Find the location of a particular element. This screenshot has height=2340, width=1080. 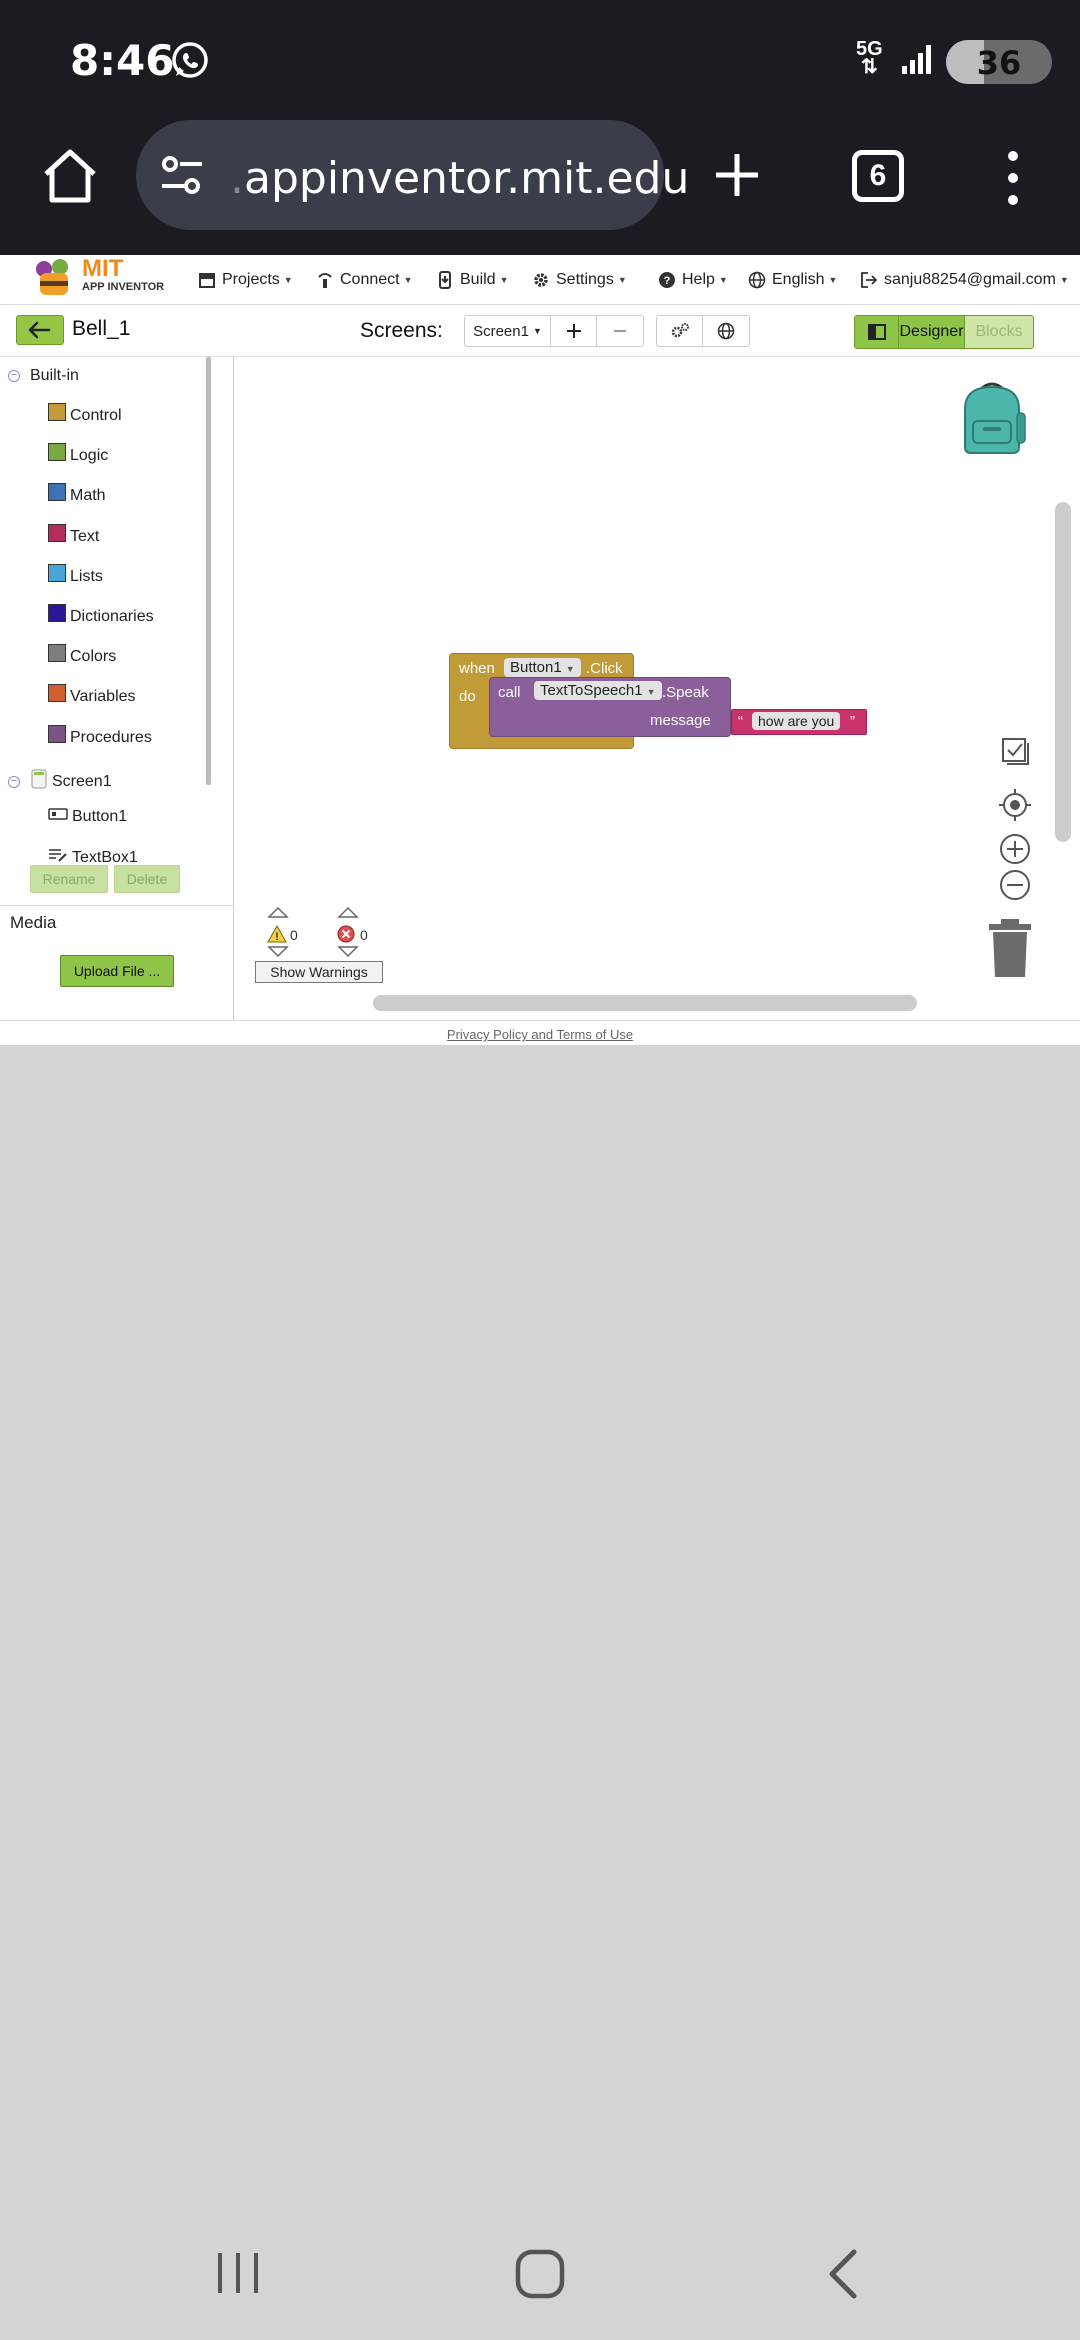

drawer-dictionaries: Dictionaries is located at coordinates (101, 615).